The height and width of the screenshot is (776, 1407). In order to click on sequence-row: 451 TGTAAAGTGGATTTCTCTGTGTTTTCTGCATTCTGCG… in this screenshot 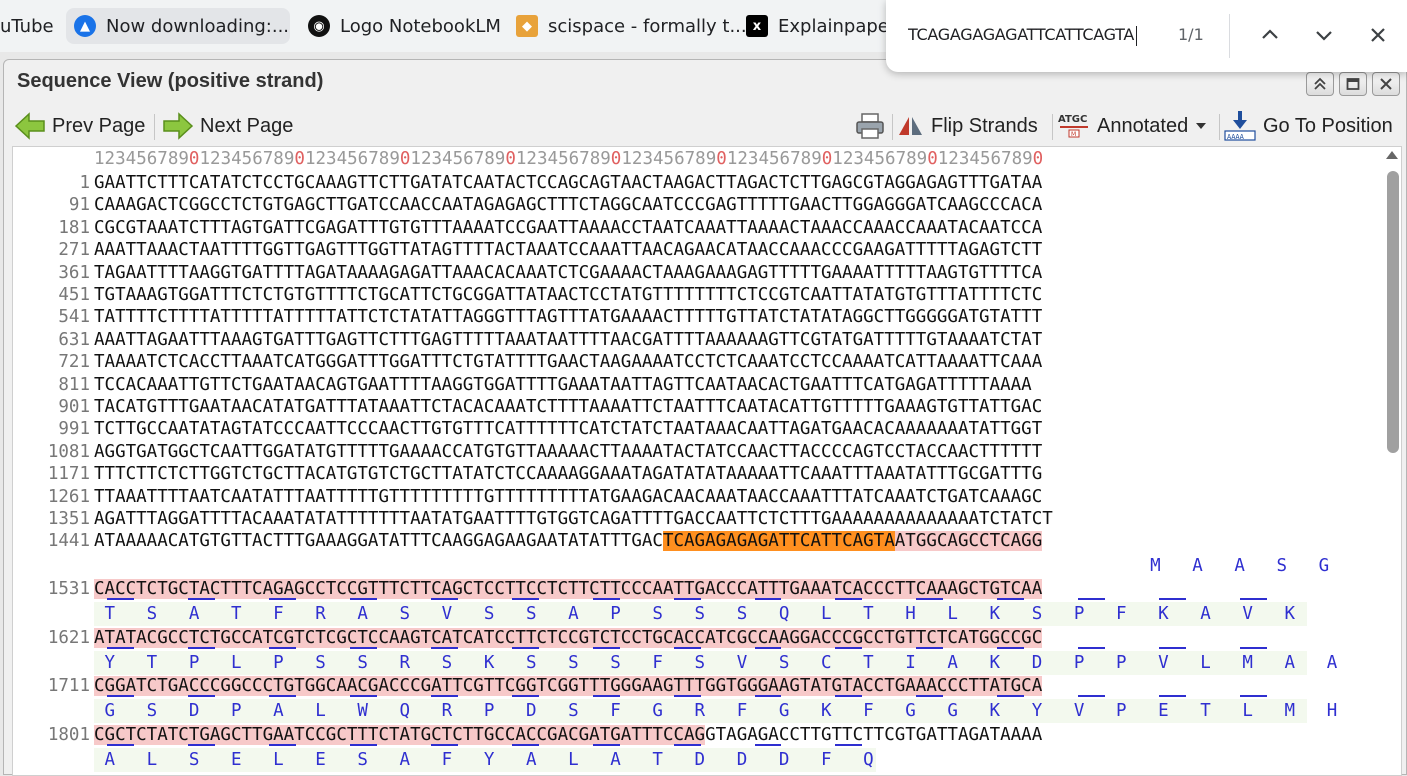, I will do `click(698, 295)`.